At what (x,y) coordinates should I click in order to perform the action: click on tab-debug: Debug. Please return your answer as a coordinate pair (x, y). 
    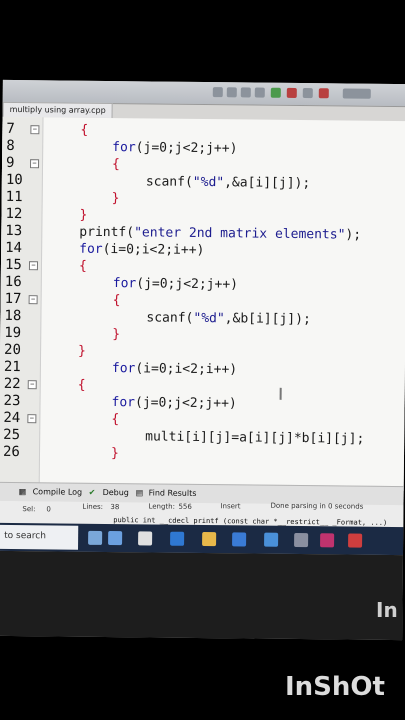
    Looking at the image, I should click on (116, 492).